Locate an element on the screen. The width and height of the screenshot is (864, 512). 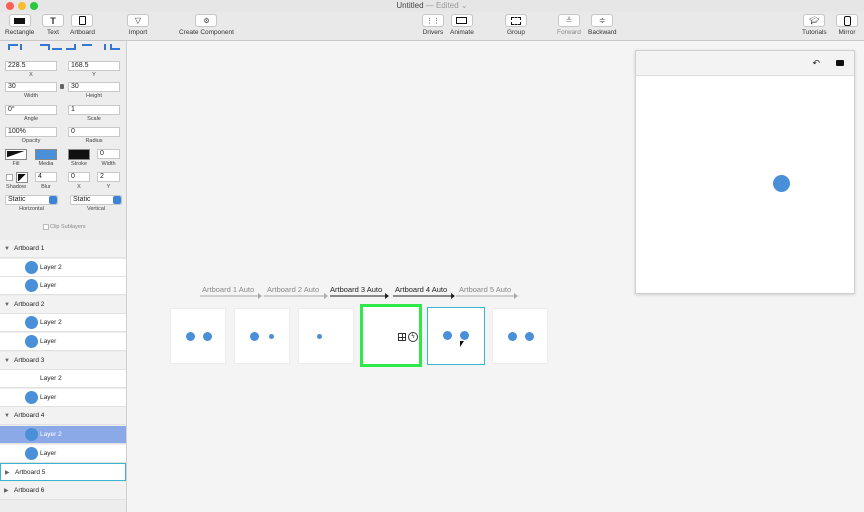
group-button: Group is located at coordinates (516, 25).